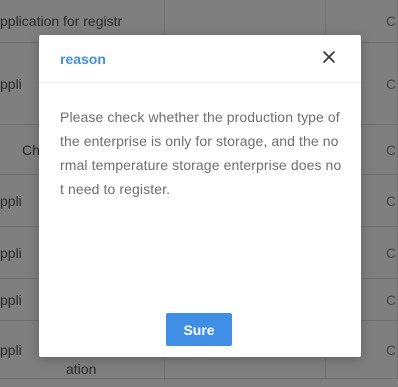 The image size is (398, 387). I want to click on close-icon, so click(329, 57).